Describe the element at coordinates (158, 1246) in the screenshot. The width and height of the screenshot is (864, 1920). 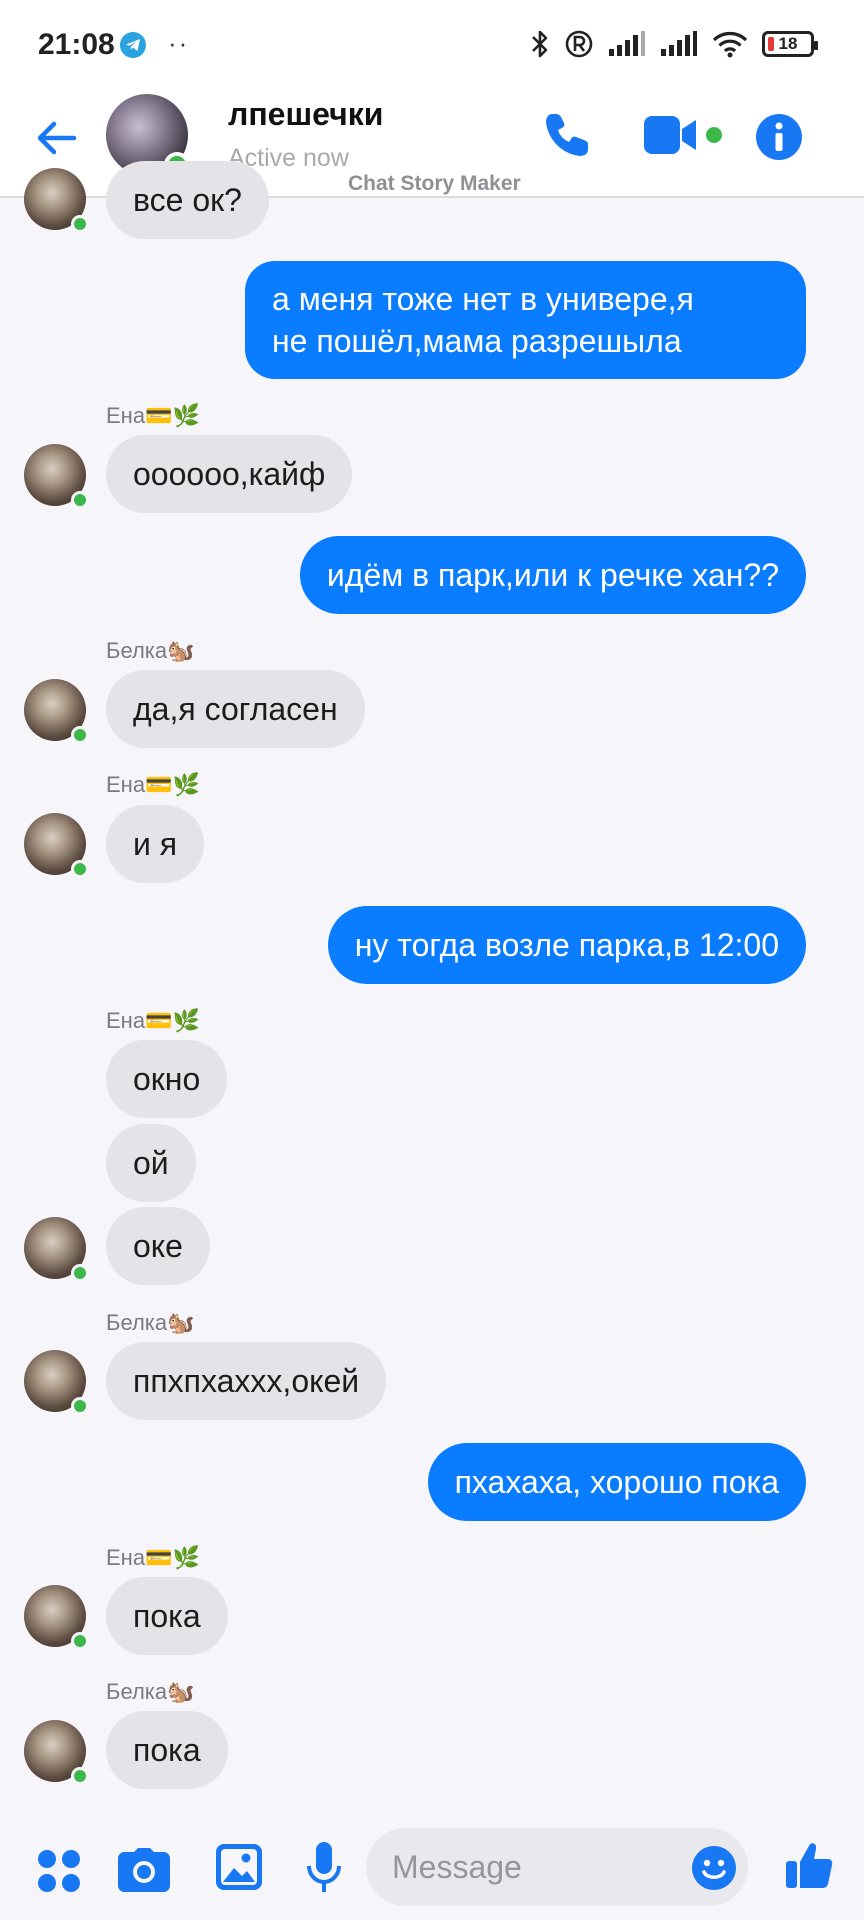
I see `message-bubble-incoming: оке` at that location.